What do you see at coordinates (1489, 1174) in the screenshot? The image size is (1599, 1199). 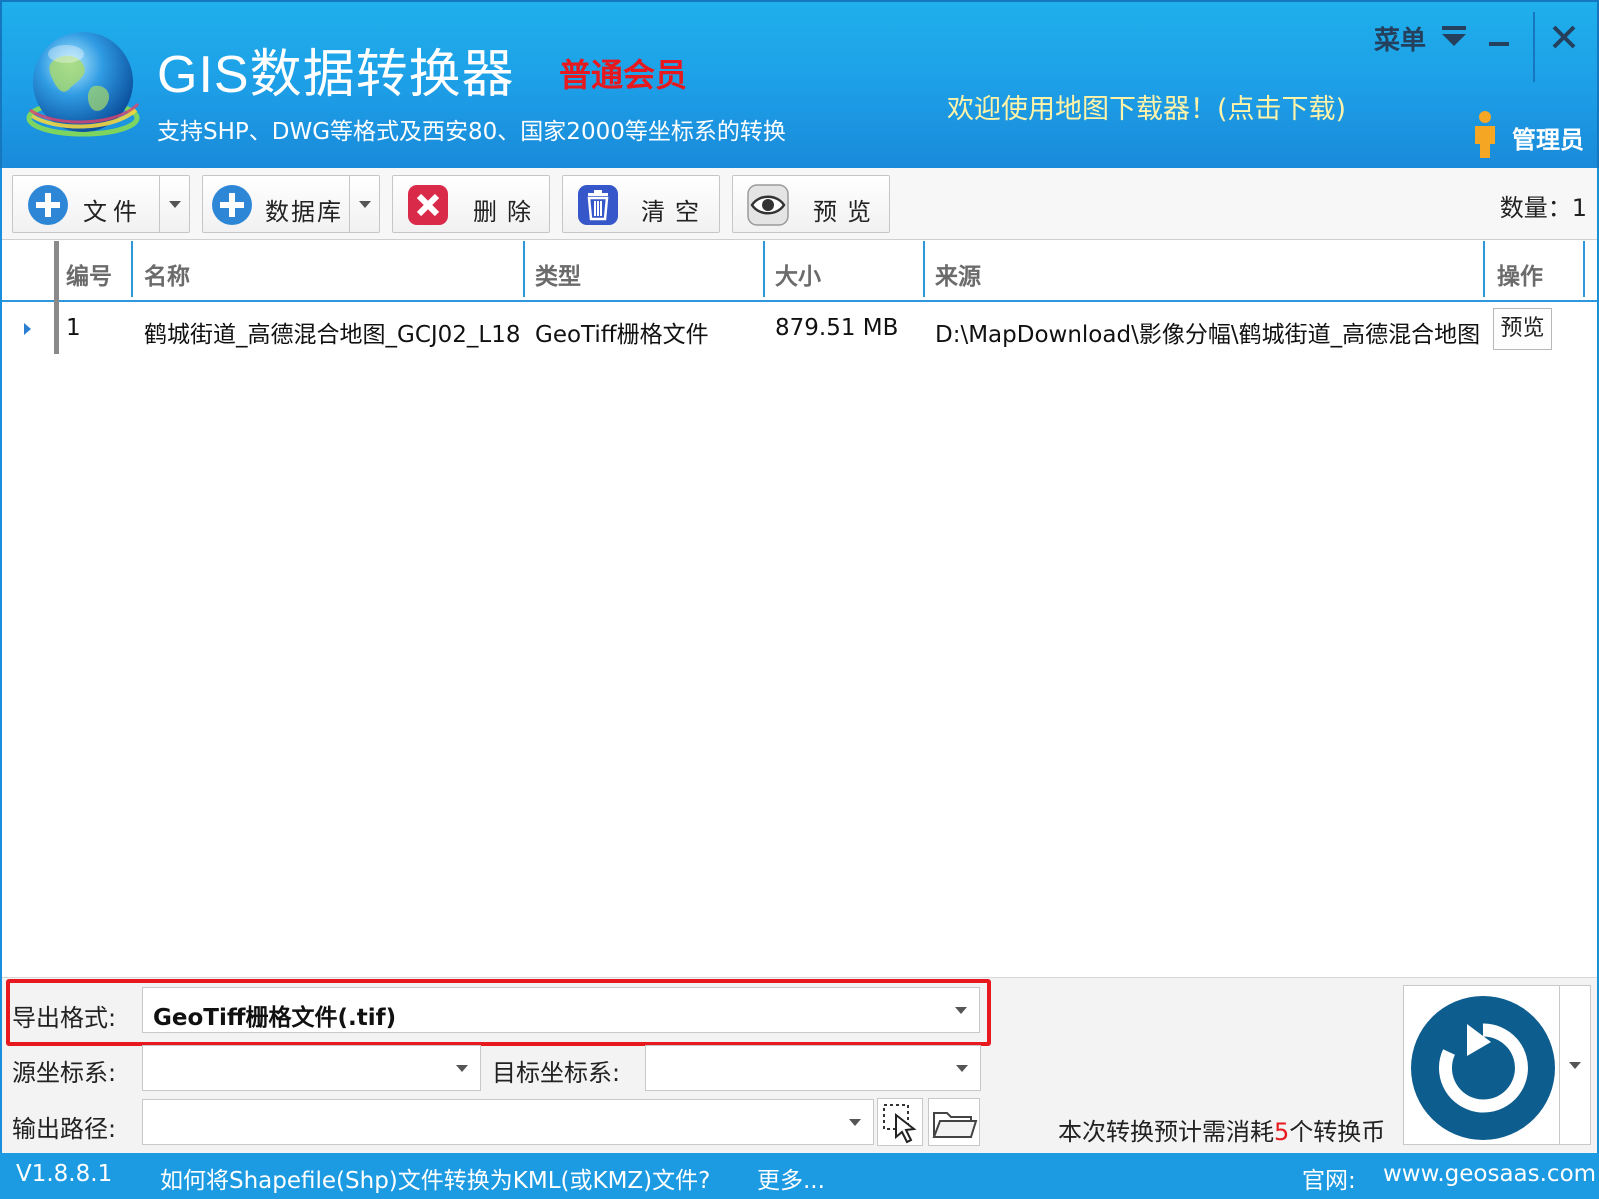 I see `website-link: www.geosaas.com` at bounding box center [1489, 1174].